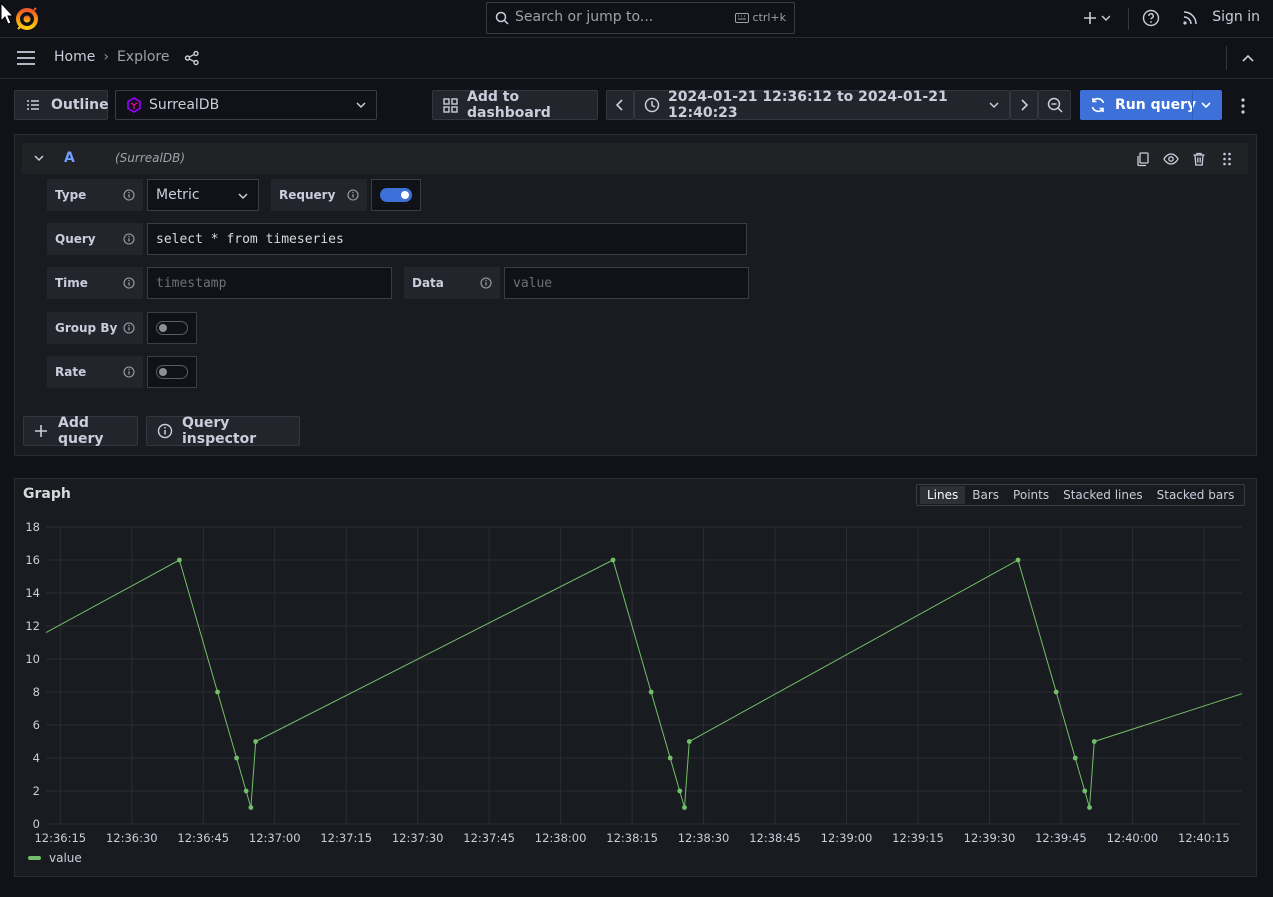 The height and width of the screenshot is (897, 1273). What do you see at coordinates (246, 105) in the screenshot?
I see `datasource-picker: SurrealDB` at bounding box center [246, 105].